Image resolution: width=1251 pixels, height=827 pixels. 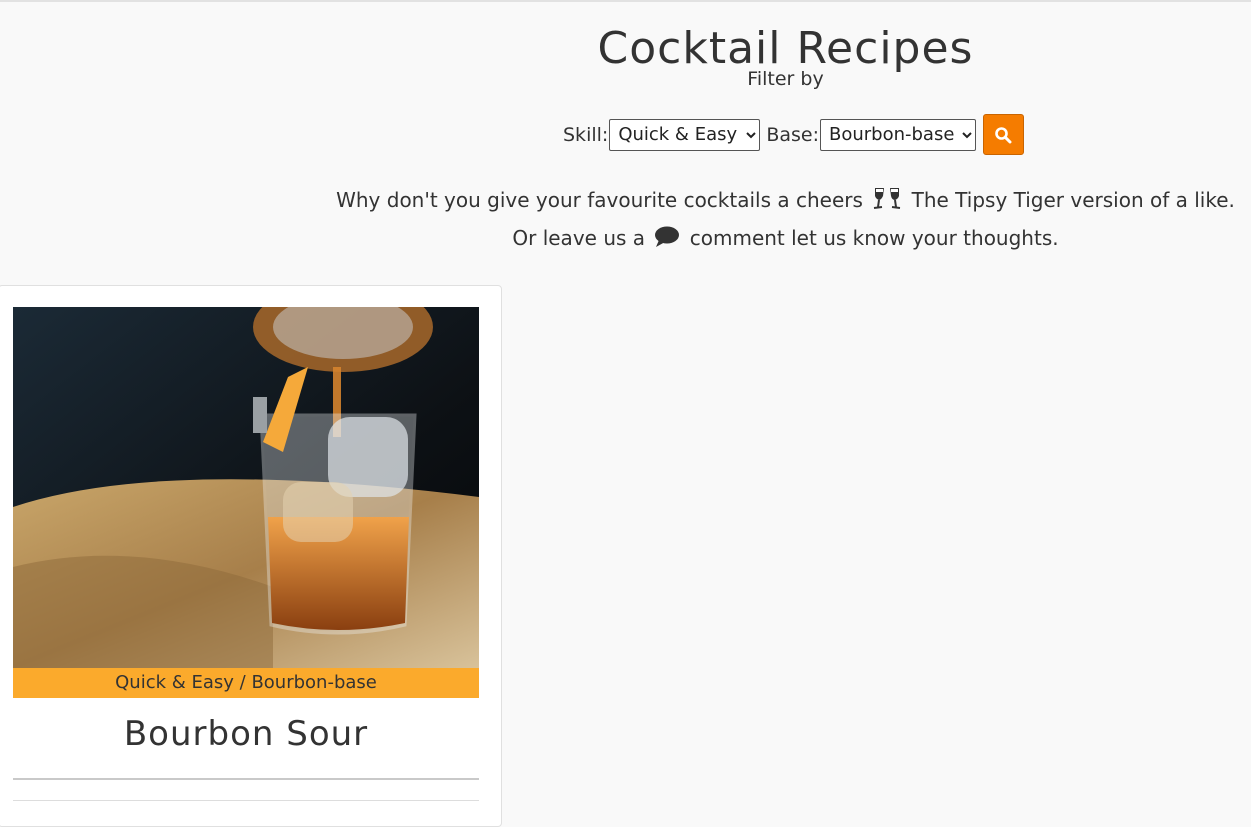 What do you see at coordinates (246, 734) in the screenshot?
I see `card-title: Bourbon Sour` at bounding box center [246, 734].